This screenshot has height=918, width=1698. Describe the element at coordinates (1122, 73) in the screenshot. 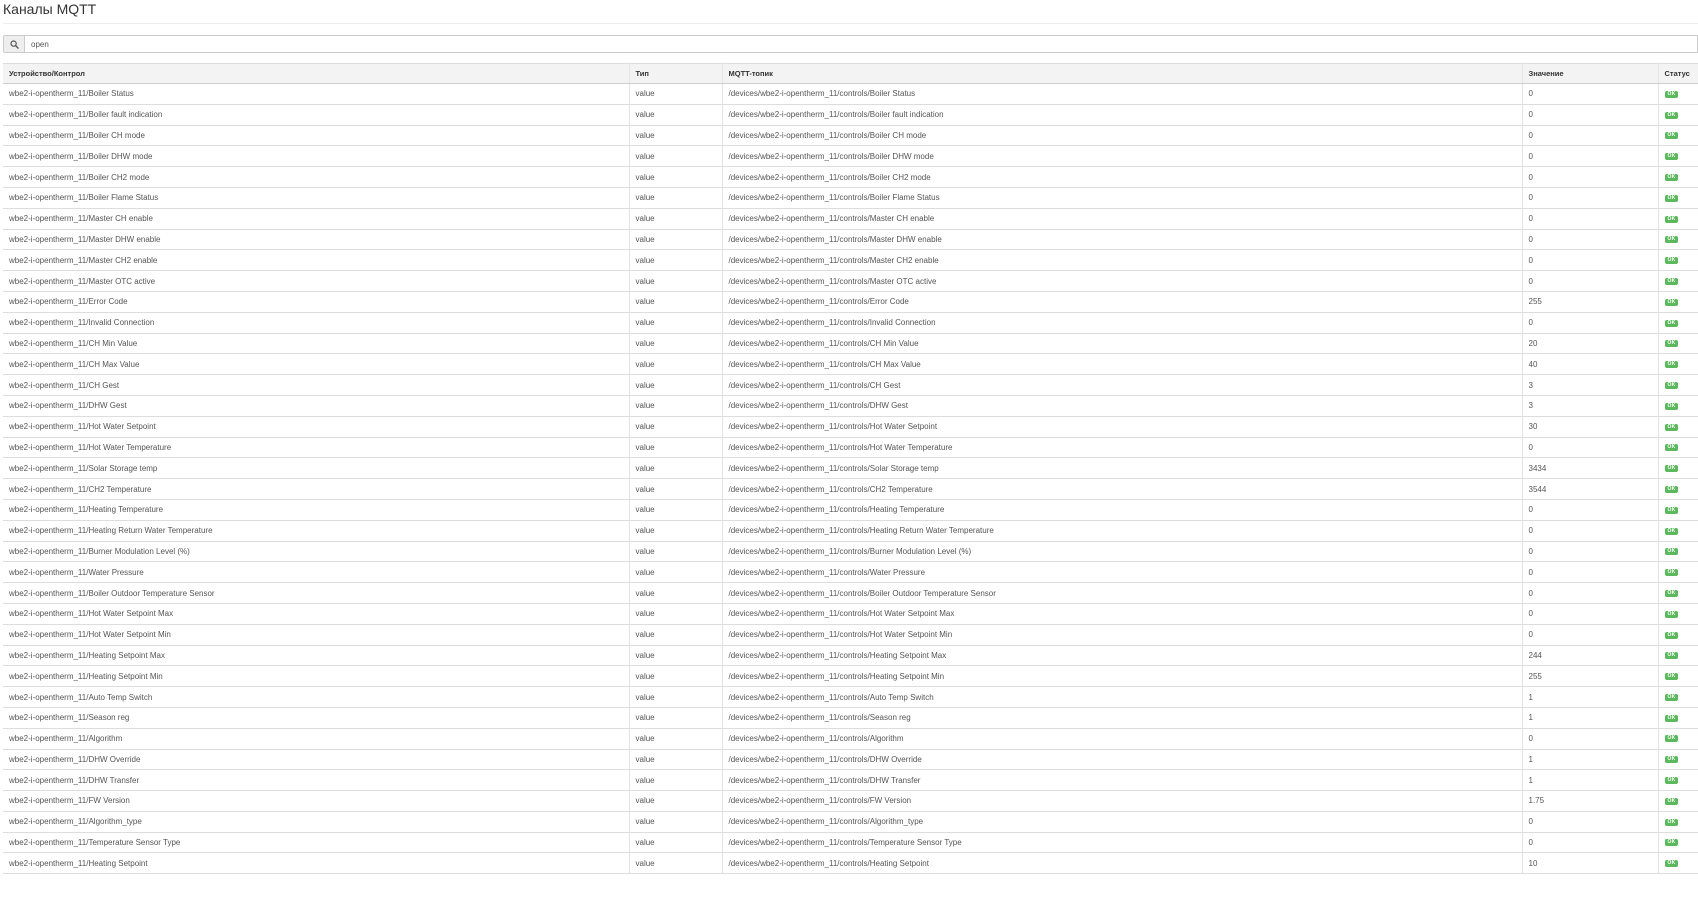

I see `column-header-topic: MQTT-топик` at that location.